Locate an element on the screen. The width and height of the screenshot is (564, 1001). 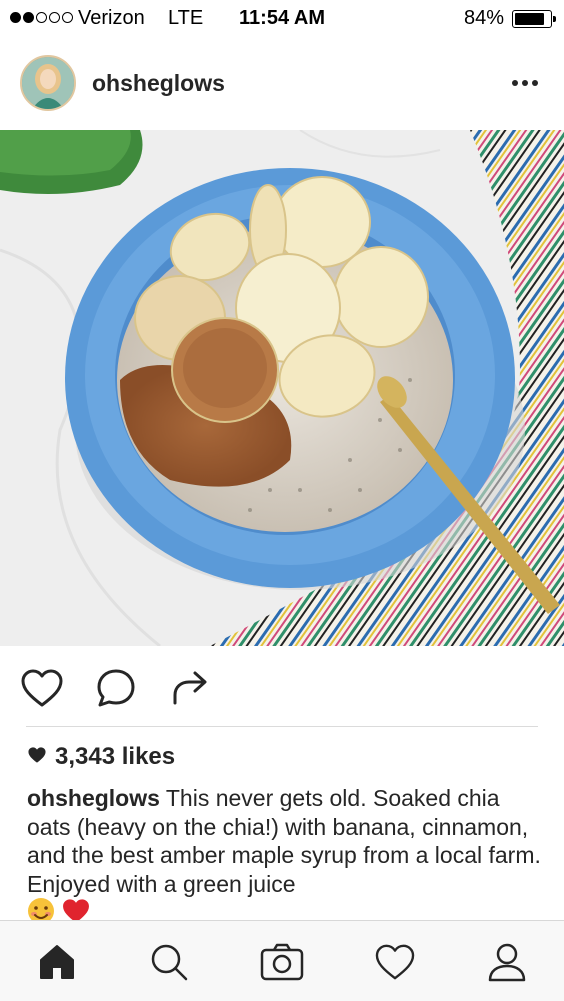
battery-icon is located at coordinates (534, 19).